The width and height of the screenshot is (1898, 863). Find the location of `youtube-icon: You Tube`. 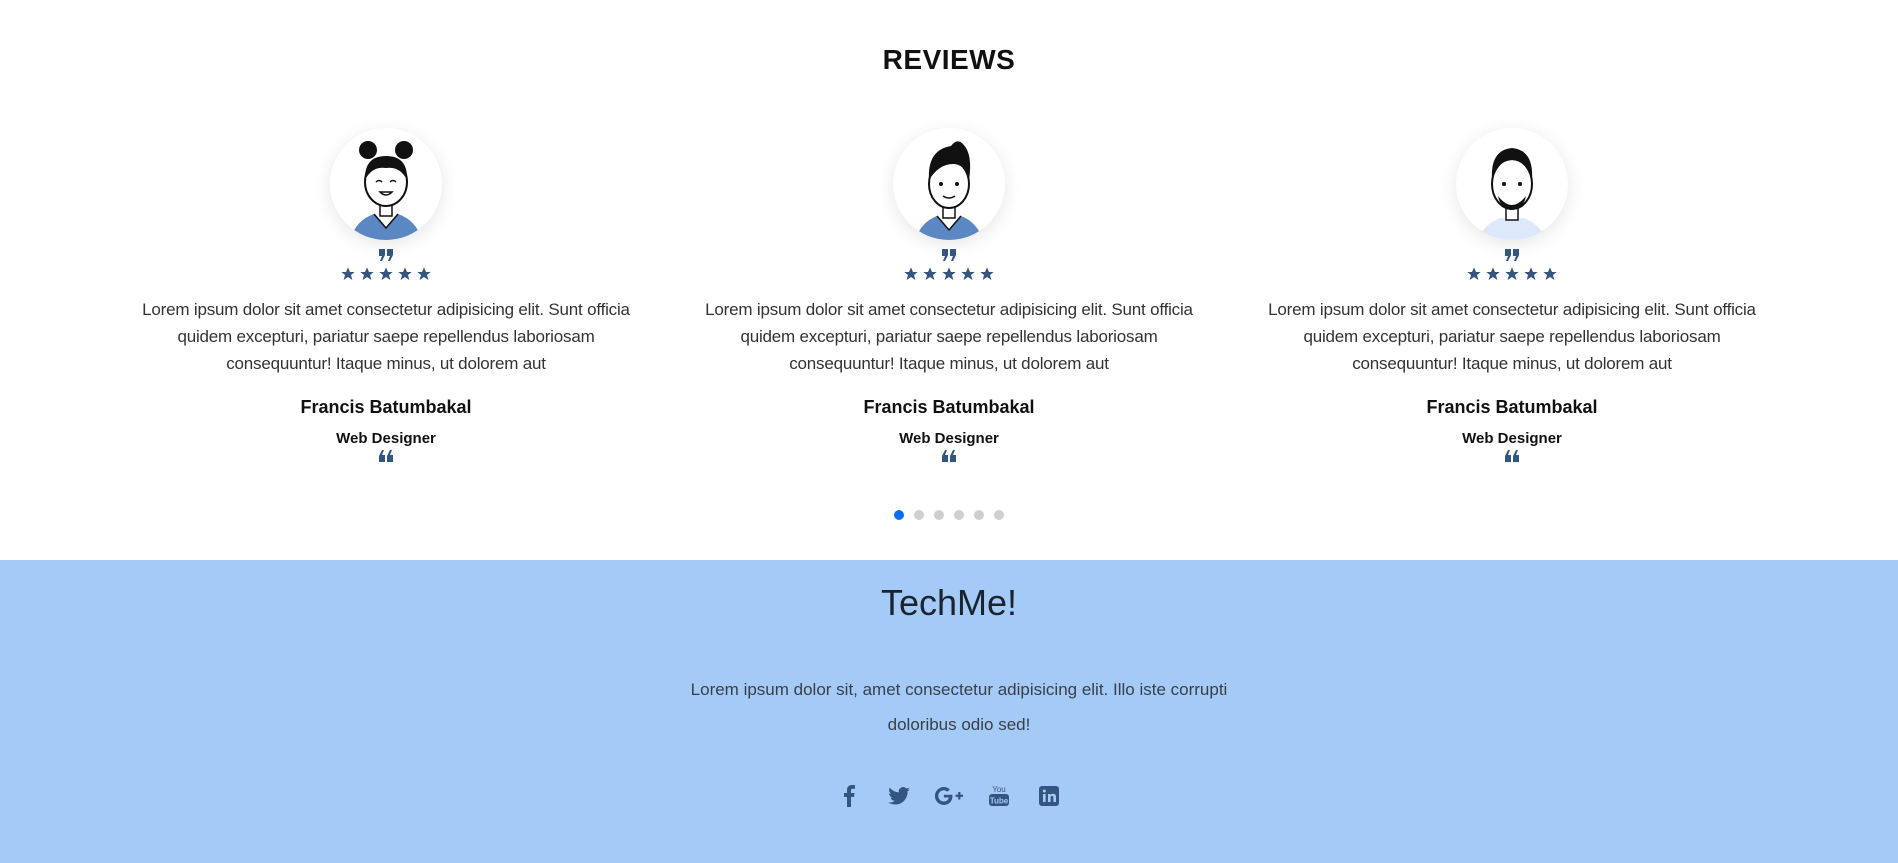

youtube-icon: You Tube is located at coordinates (999, 796).